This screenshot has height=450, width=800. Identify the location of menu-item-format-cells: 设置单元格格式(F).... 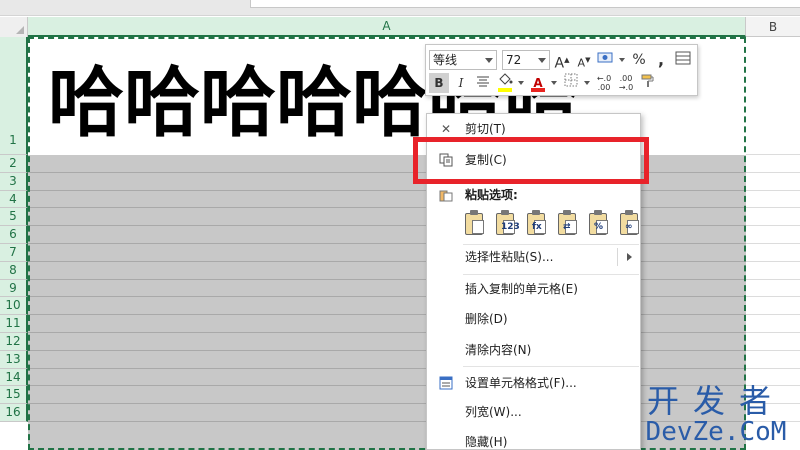
(533, 383).